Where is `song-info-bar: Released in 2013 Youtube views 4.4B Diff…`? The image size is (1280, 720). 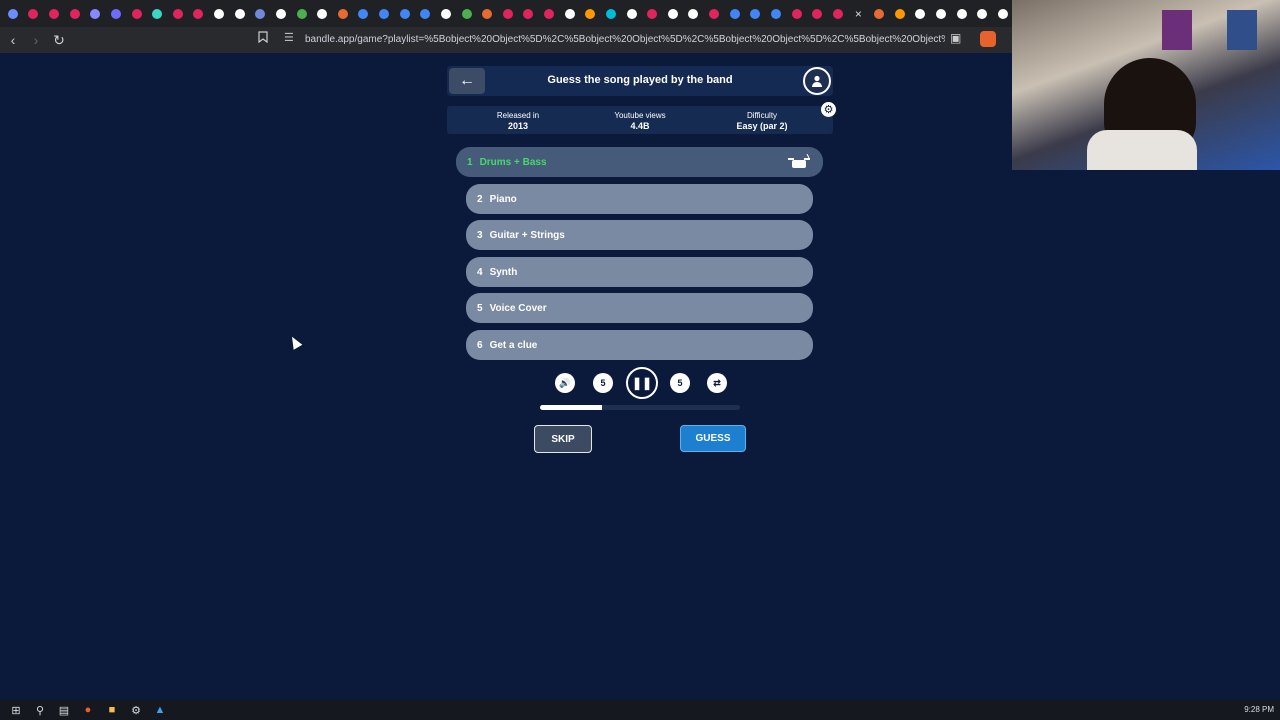
song-info-bar: Released in 2013 Youtube views 4.4B Diff… is located at coordinates (640, 120).